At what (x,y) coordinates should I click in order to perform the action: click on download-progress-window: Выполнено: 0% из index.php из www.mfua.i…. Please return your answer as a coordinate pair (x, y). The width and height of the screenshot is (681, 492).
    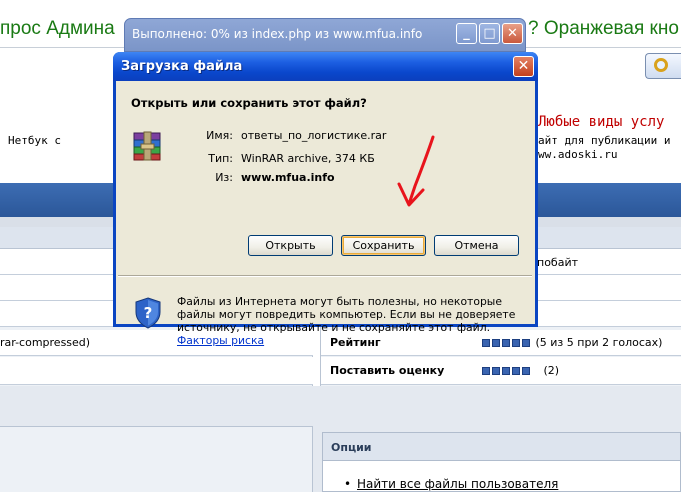
    Looking at the image, I should click on (325, 35).